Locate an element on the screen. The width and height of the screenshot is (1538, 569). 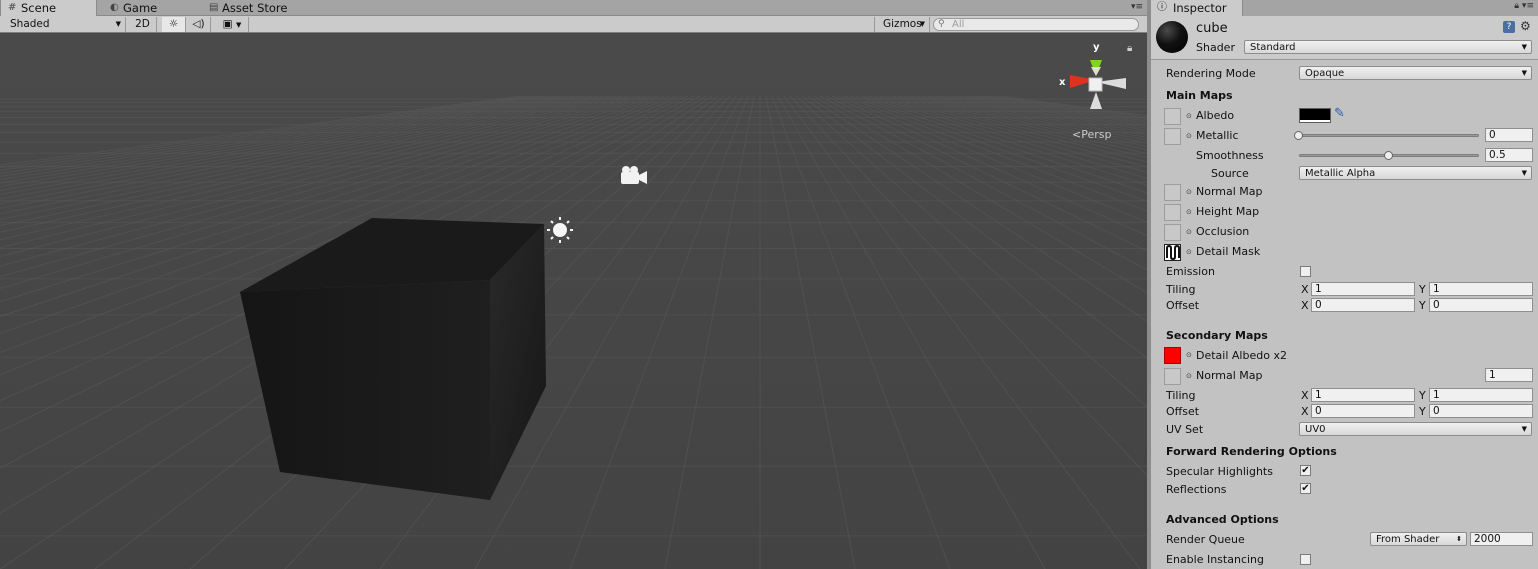
lock-icon: 🔒︎ is located at coordinates (1129, 48).